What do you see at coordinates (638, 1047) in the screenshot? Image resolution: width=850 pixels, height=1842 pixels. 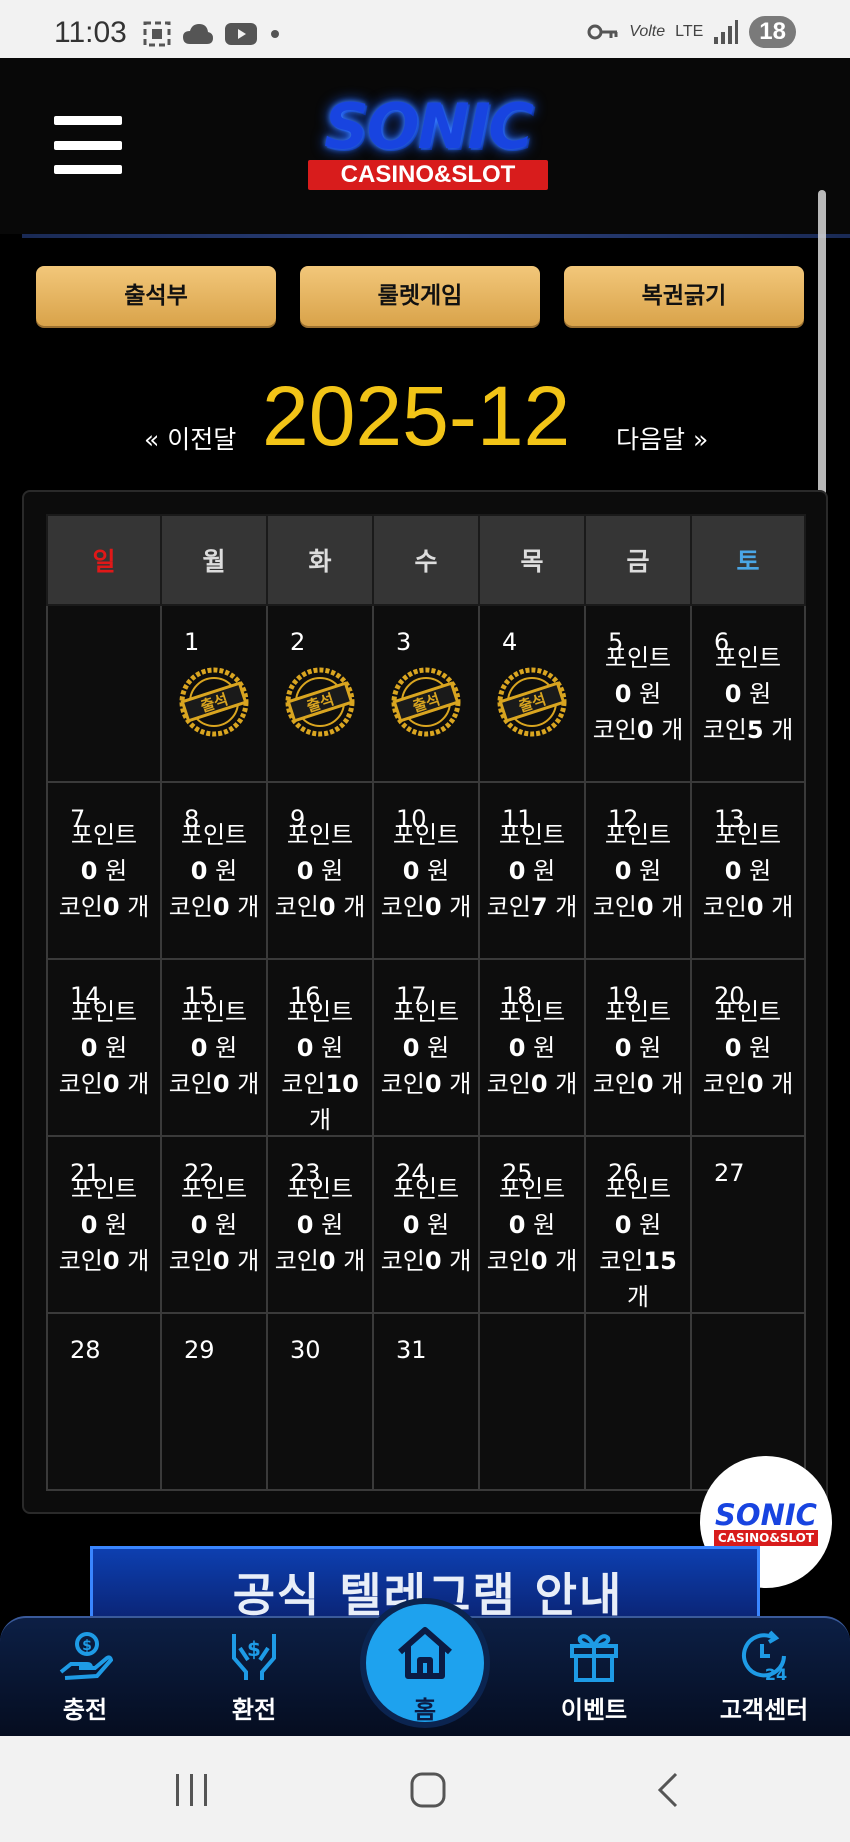 I see `calendar-day-cell: 19 포인트 0 원 코인0 개` at bounding box center [638, 1047].